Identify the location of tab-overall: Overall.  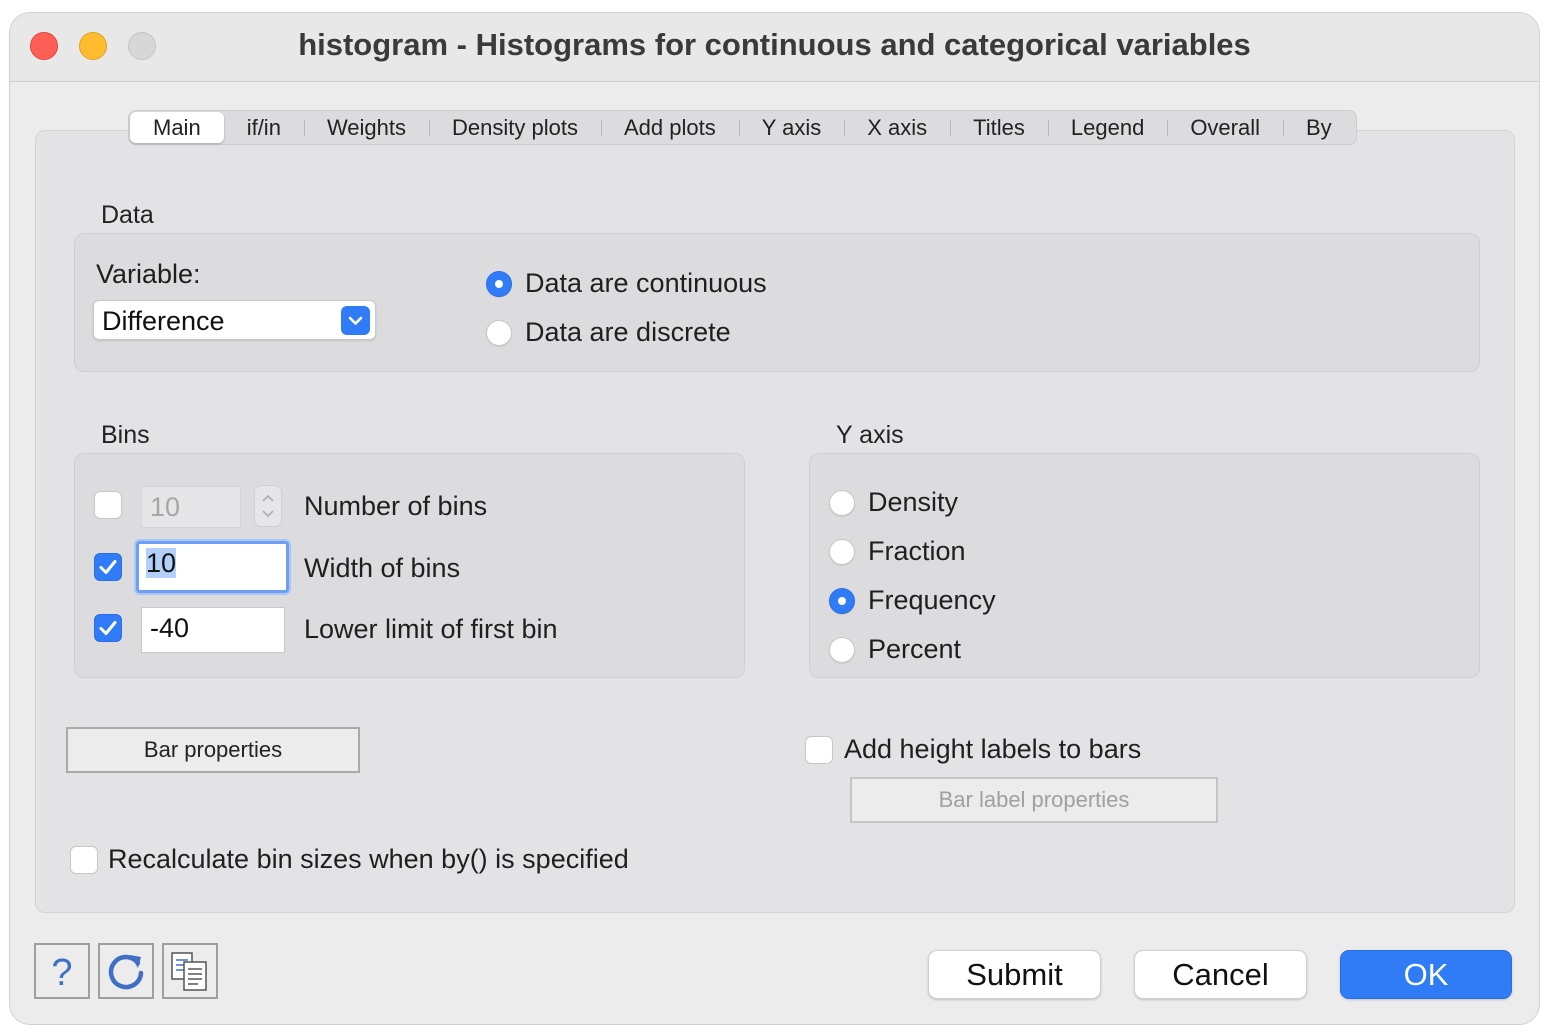
(1225, 127).